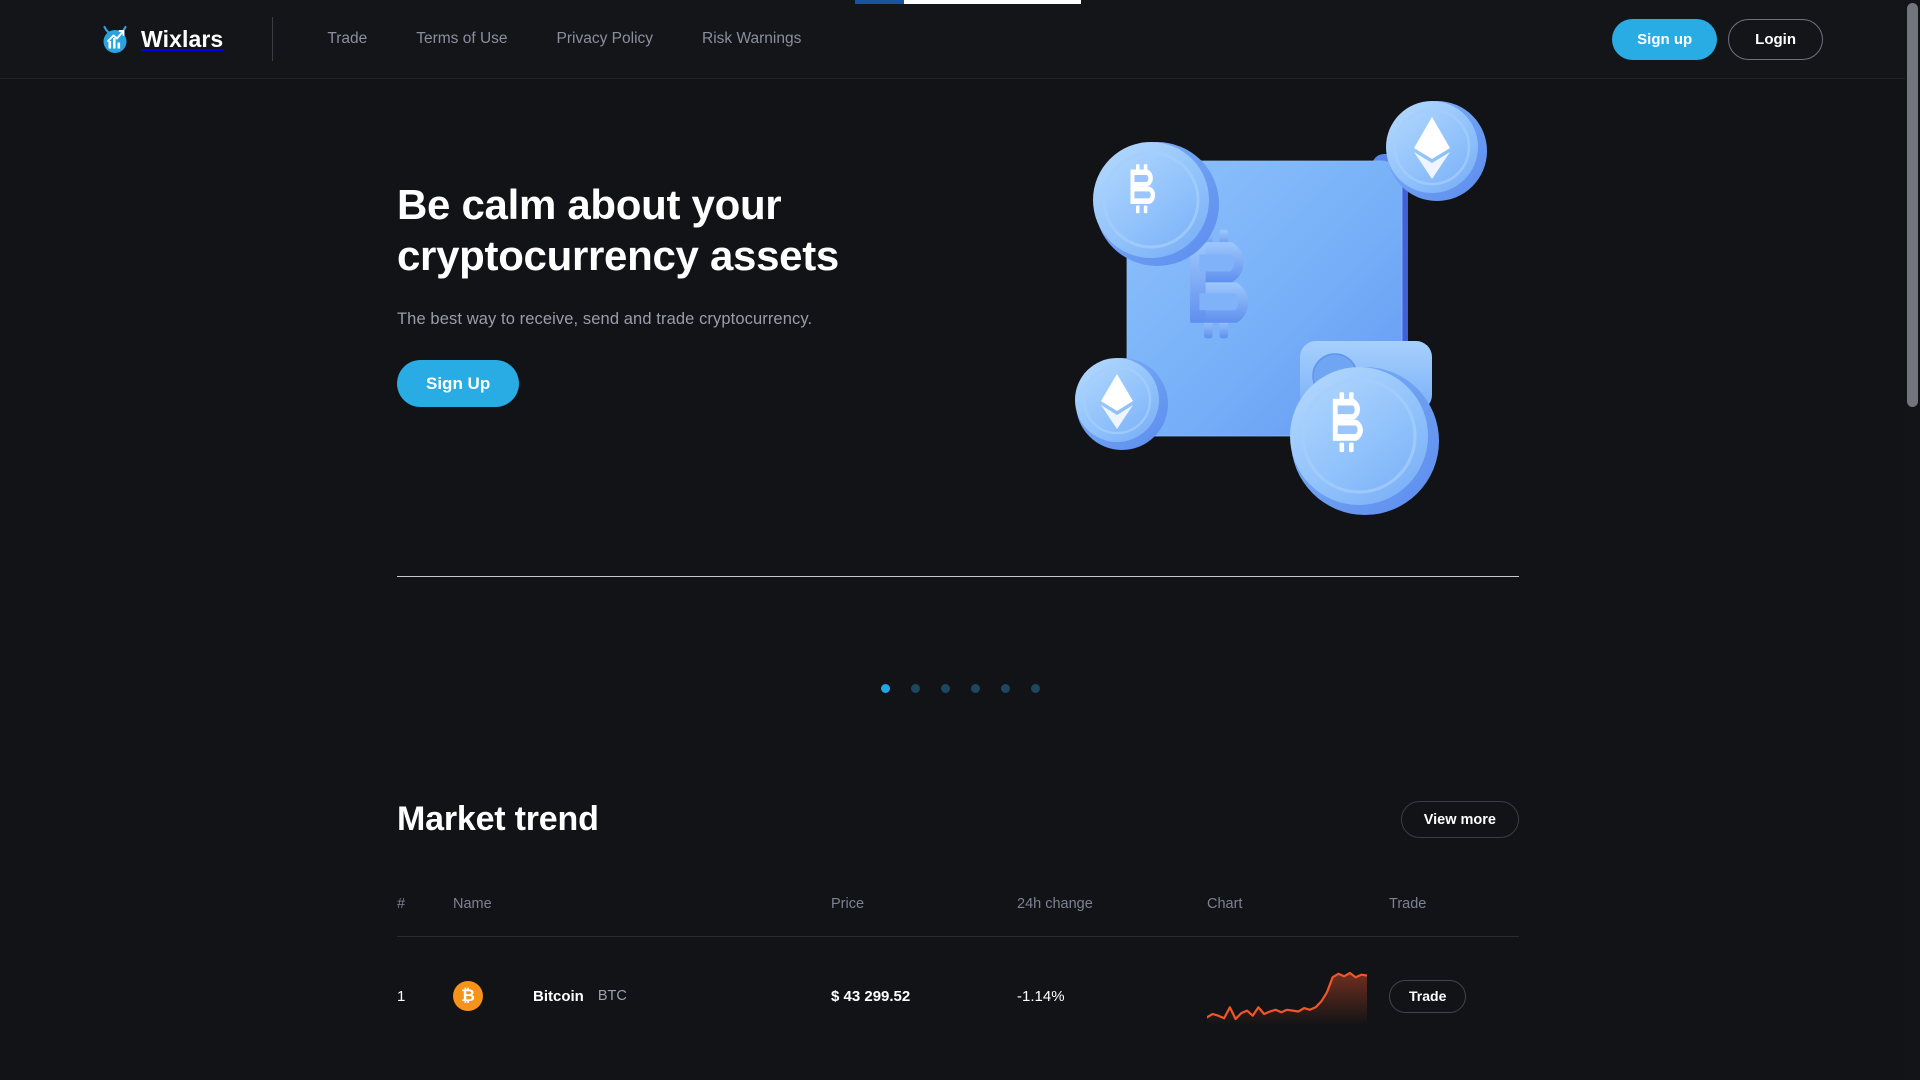 The width and height of the screenshot is (1920, 1080). What do you see at coordinates (401, 996) in the screenshot?
I see `cell-rank: 1` at bounding box center [401, 996].